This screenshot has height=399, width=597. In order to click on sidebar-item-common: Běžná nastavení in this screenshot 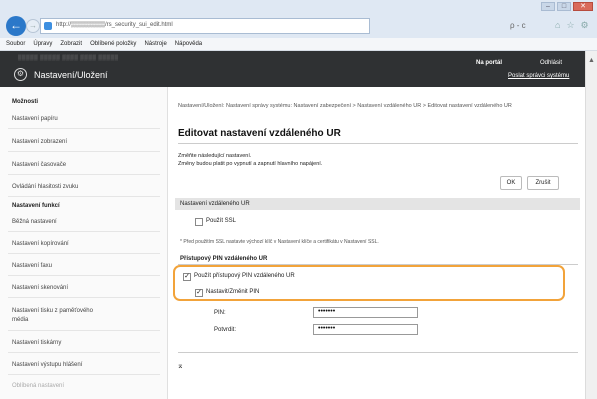, I will do `click(84, 222)`.